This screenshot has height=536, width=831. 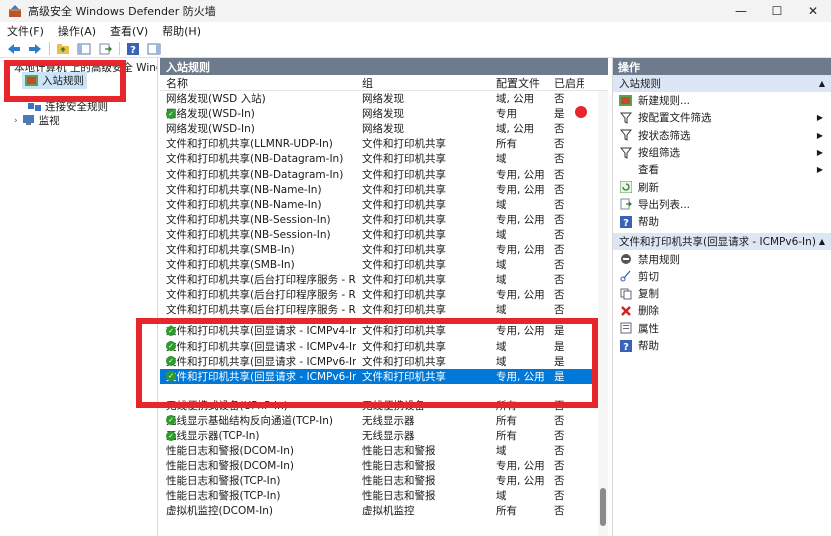 I want to click on action-item: 属性, so click(x=722, y=328).